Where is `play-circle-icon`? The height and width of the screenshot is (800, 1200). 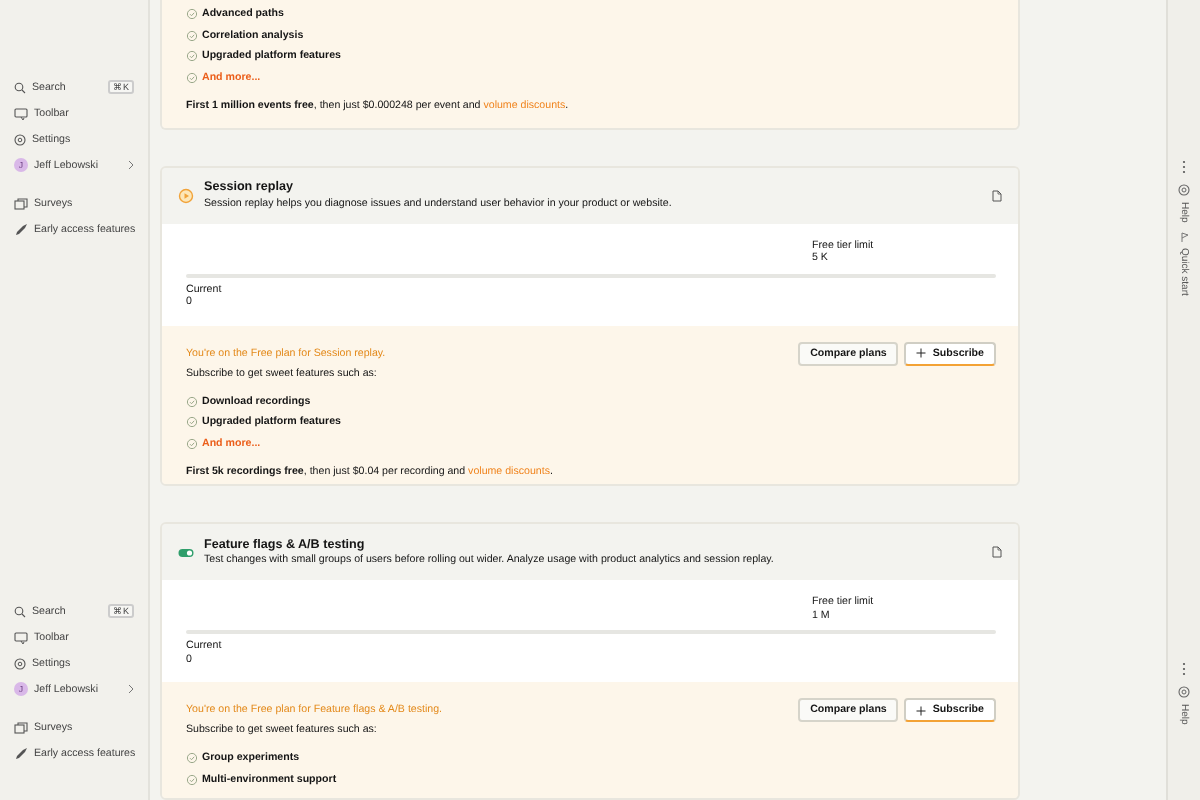 play-circle-icon is located at coordinates (186, 195).